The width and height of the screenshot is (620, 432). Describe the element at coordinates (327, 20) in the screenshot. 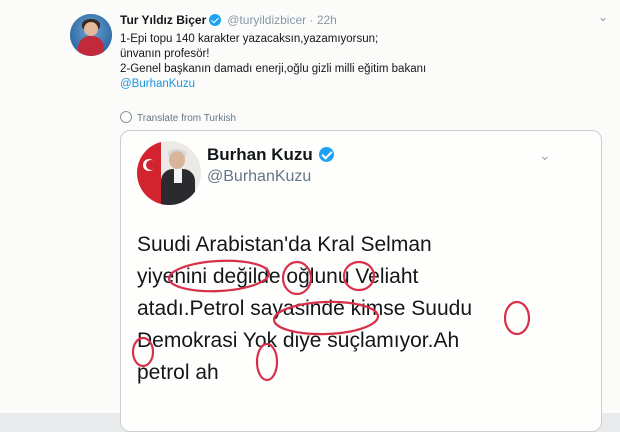

I see `tweet-time: 22h` at that location.